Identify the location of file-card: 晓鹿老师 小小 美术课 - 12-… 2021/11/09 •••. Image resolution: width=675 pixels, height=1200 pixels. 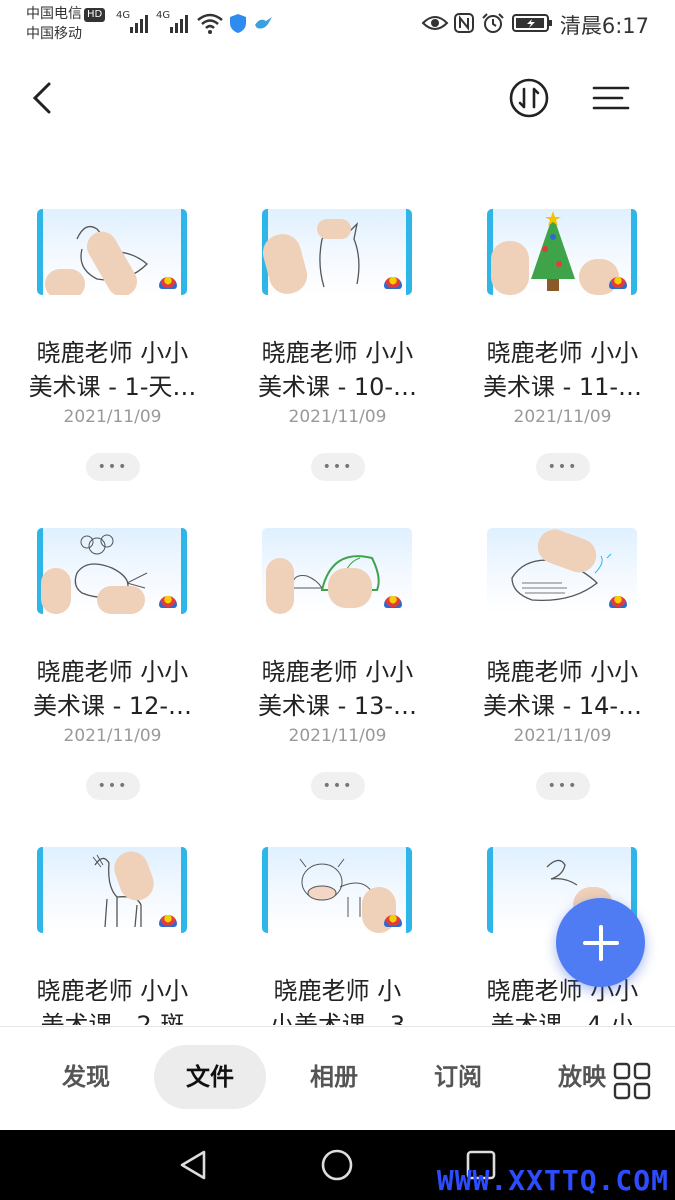
(112, 664).